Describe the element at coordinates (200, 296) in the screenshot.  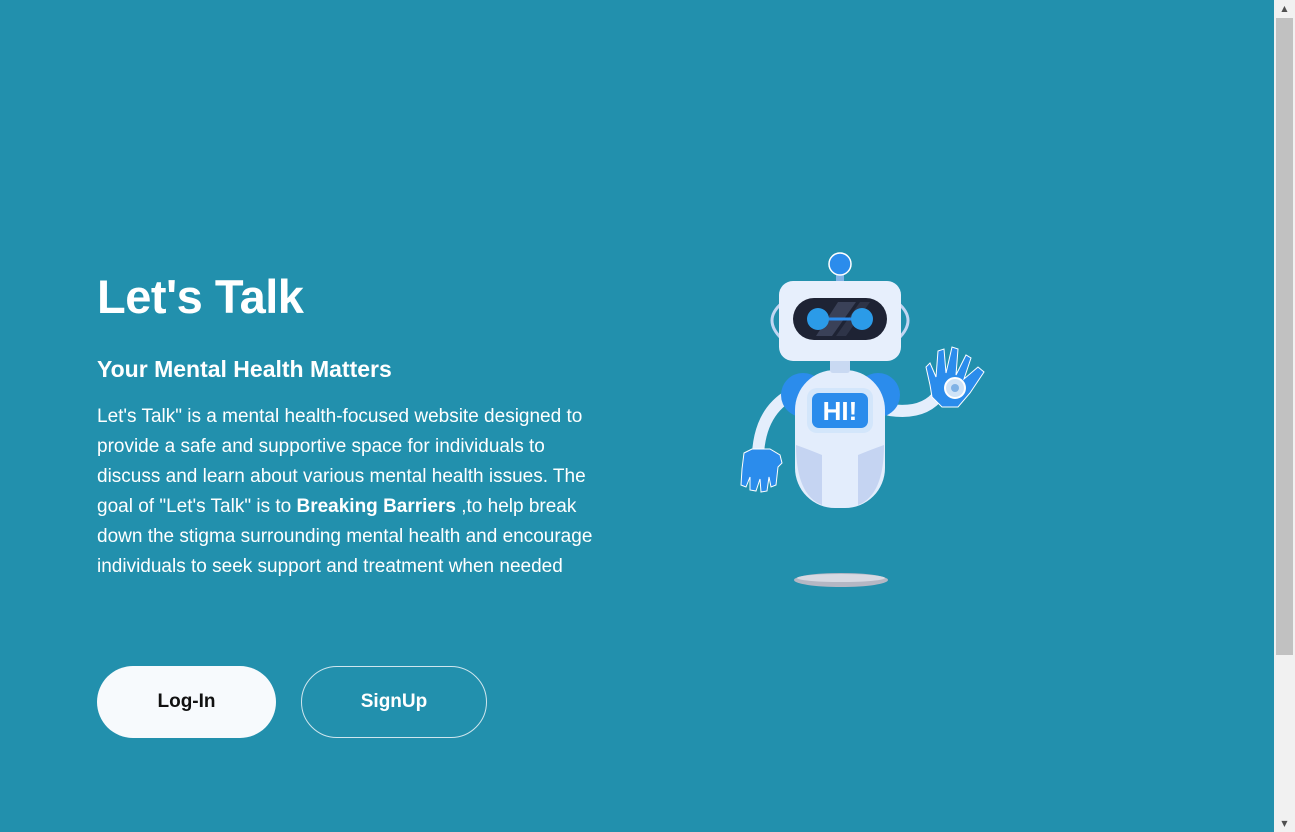
I see `page-title: Let's Talk` at that location.